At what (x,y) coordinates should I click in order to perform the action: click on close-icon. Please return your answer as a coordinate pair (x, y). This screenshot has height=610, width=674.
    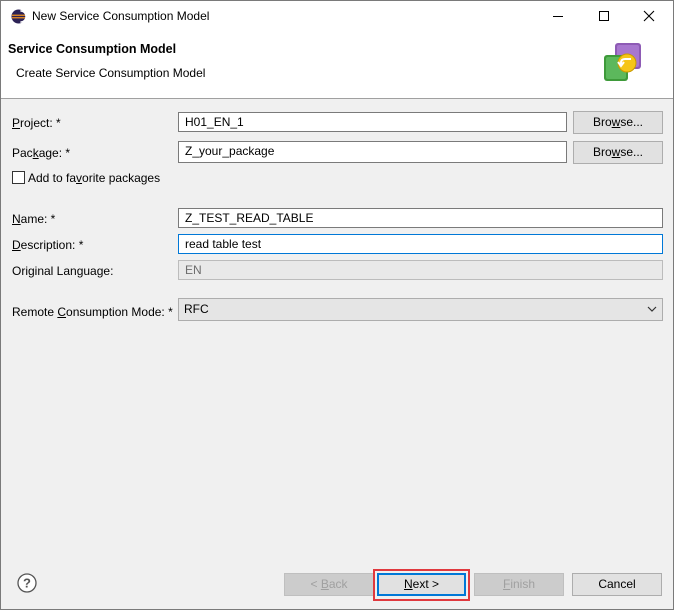
    Looking at the image, I should click on (649, 16).